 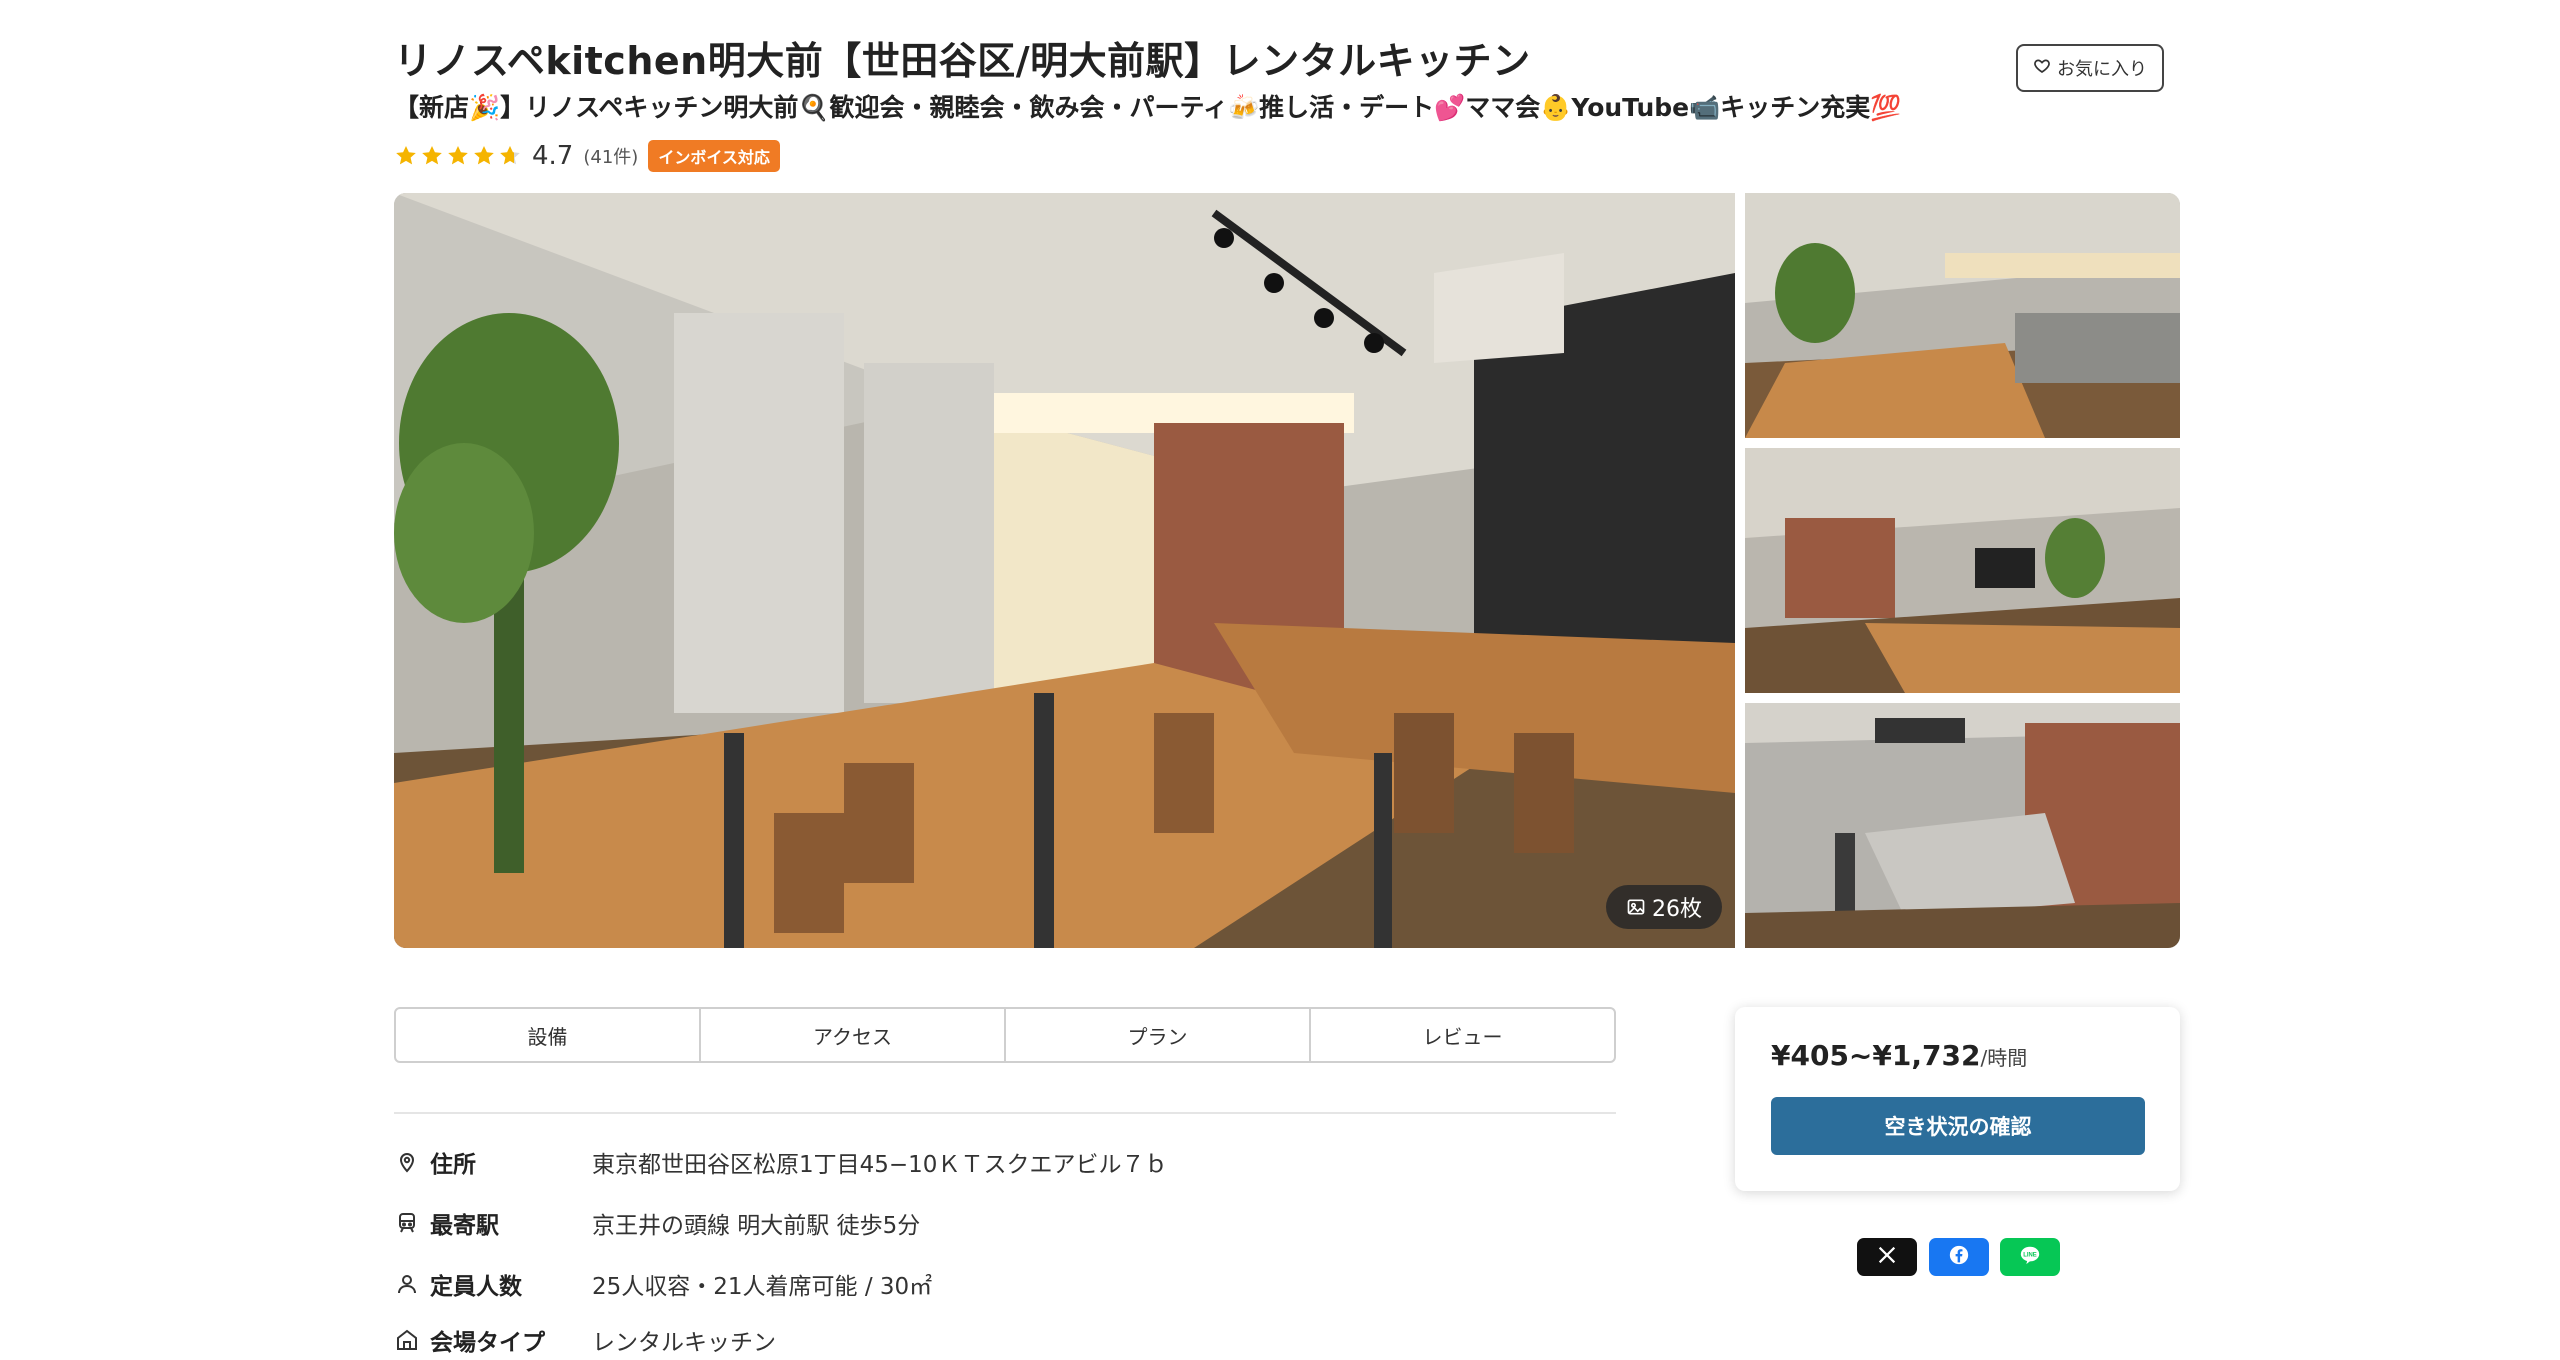 What do you see at coordinates (2102, 69) in the screenshot?
I see `favorite-label: お気に入り` at bounding box center [2102, 69].